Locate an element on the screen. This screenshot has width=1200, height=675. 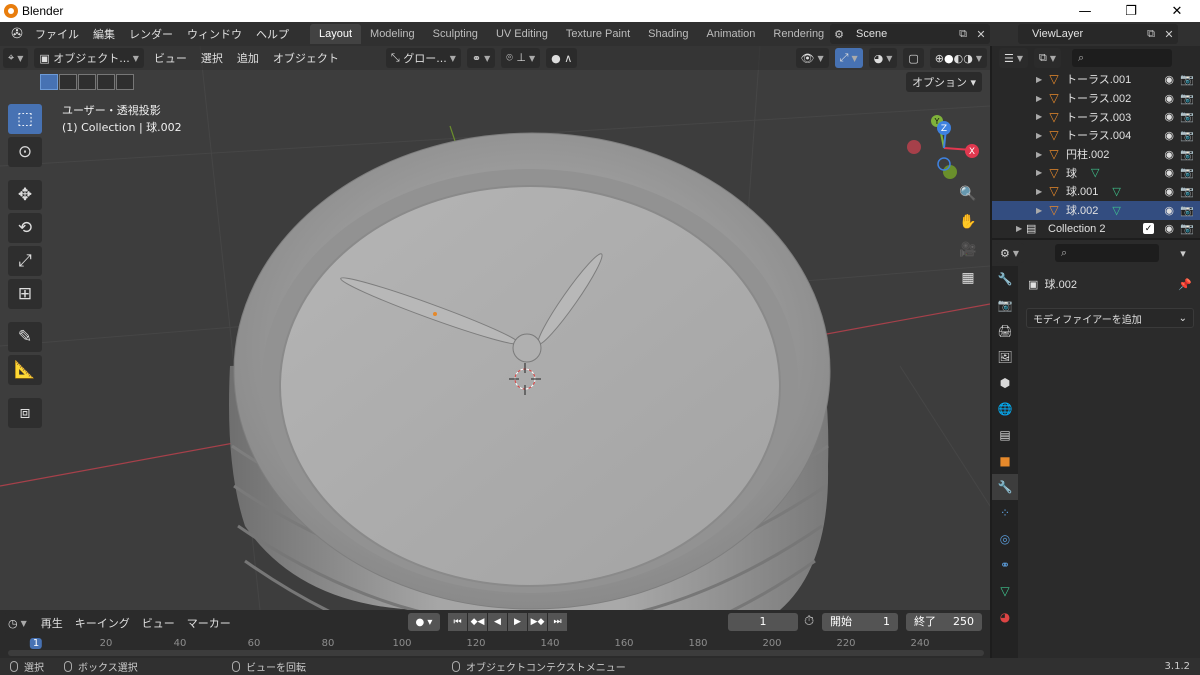
editor-type-dropdown: ⌖ ▼ is located at coordinates (16, 58).